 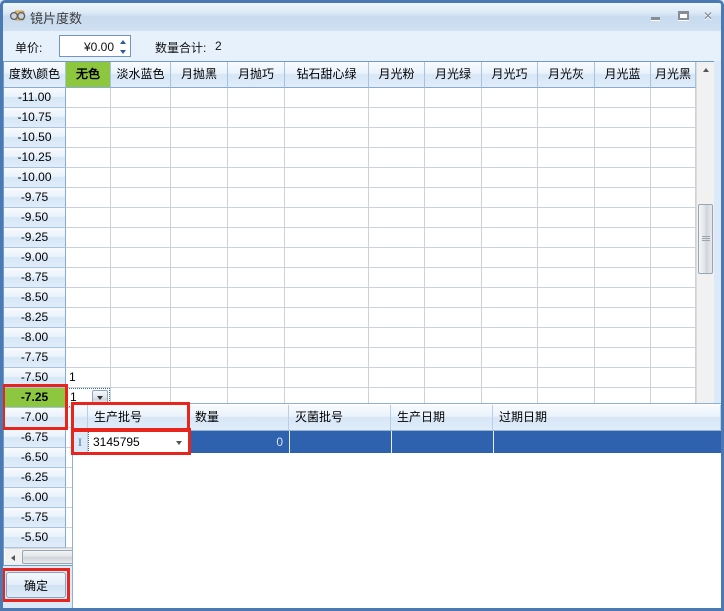 I want to click on ok-button-label: 确定, so click(x=35, y=585).